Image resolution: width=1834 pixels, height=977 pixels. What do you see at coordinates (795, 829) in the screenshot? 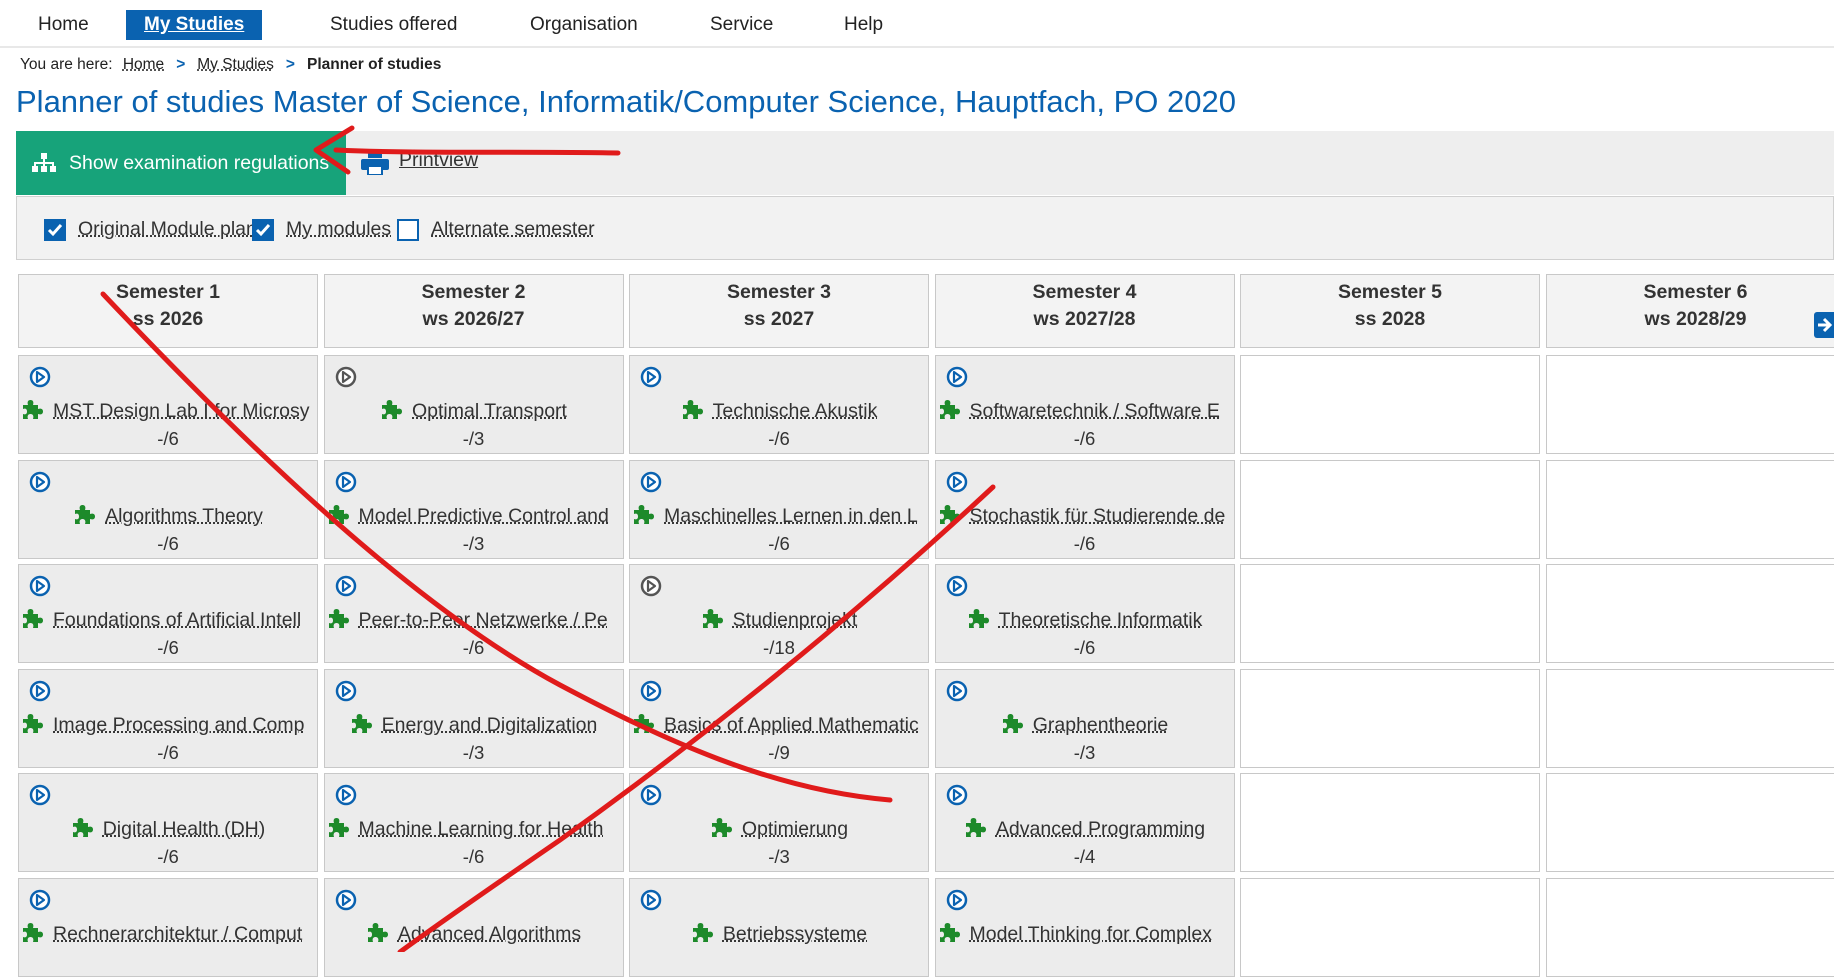
I see `module-name: Optimierung` at bounding box center [795, 829].